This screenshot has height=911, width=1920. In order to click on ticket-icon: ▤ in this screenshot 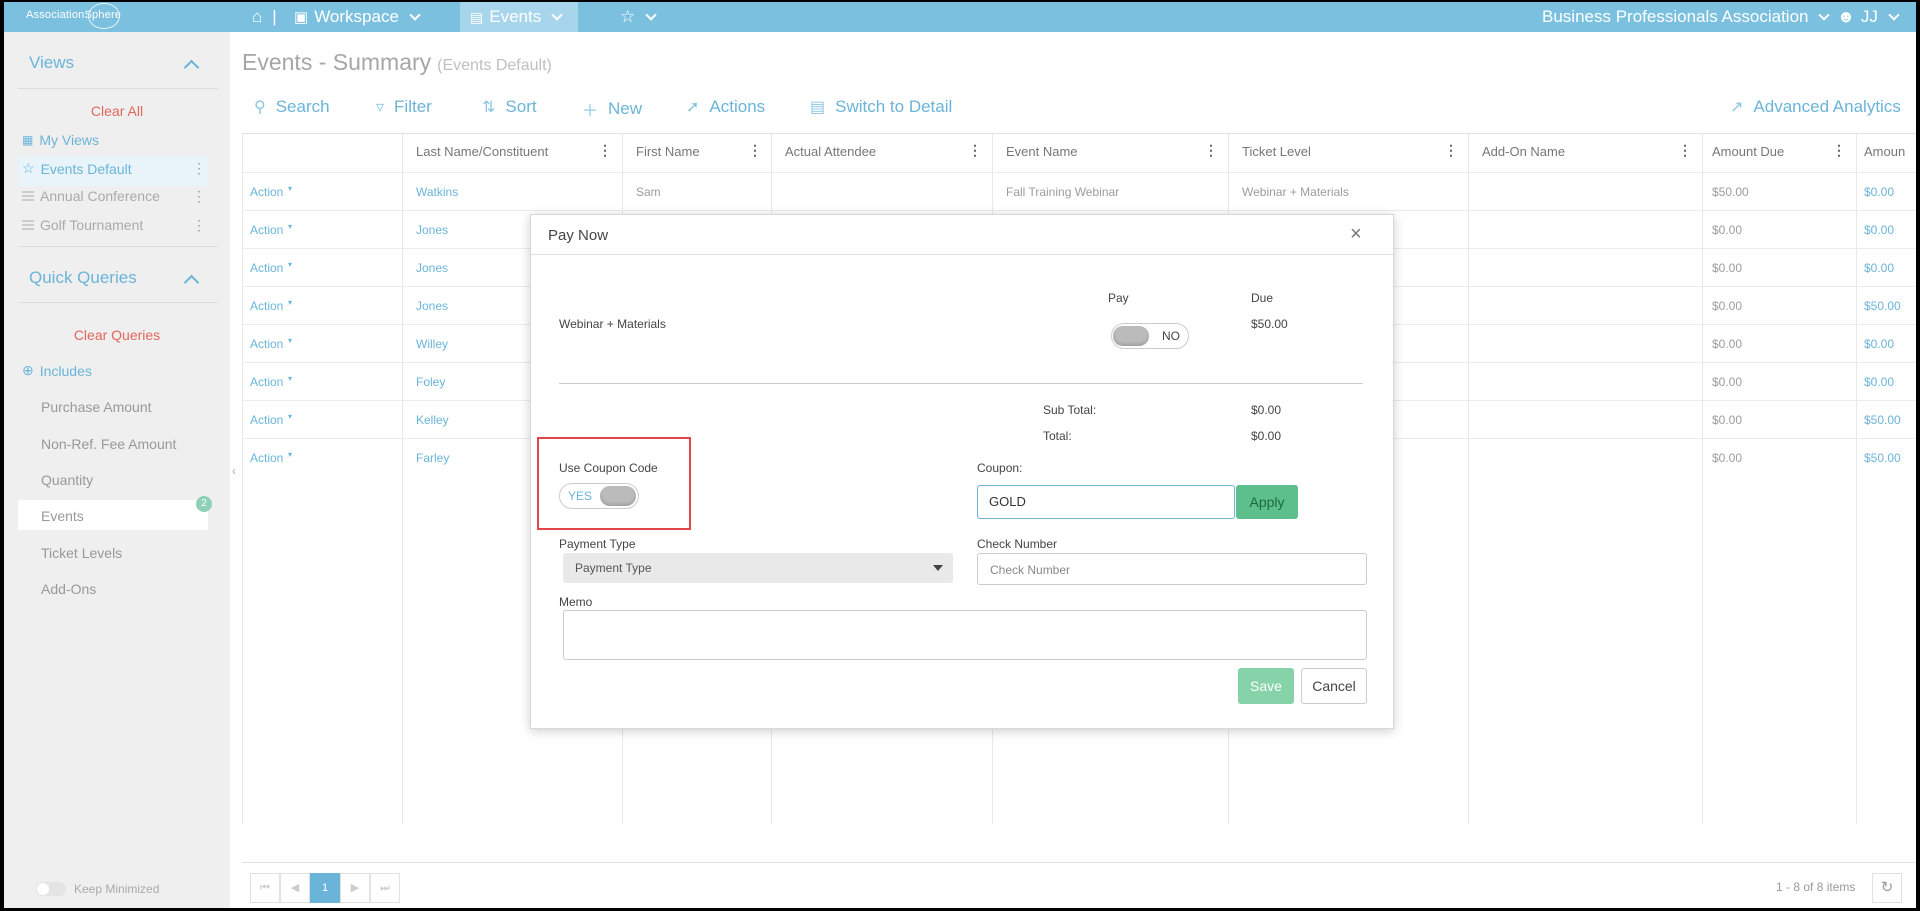, I will do `click(477, 16)`.